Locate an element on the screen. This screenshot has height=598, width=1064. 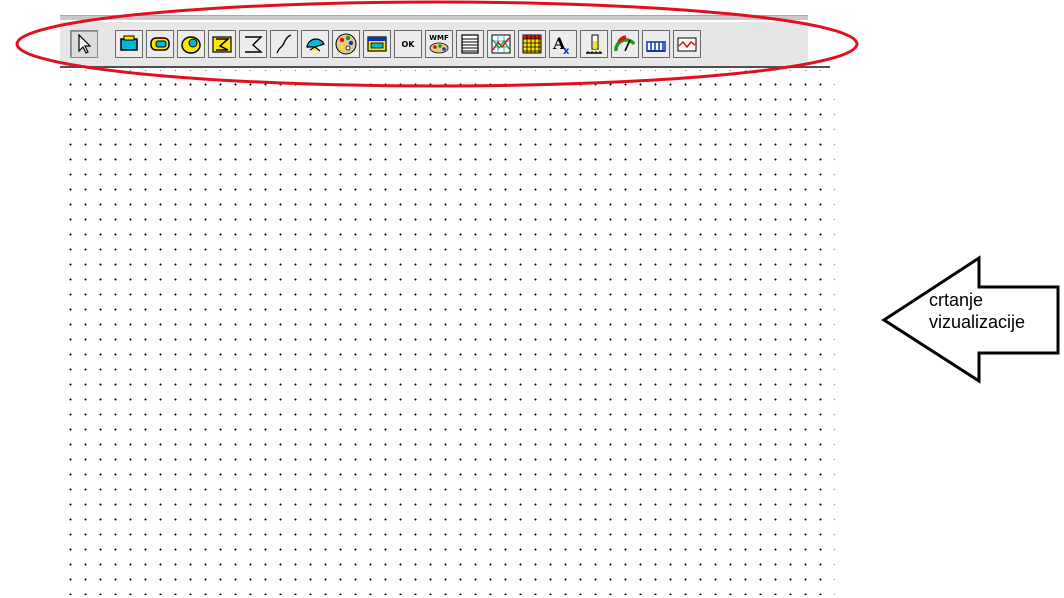
histogram-icon is located at coordinates (656, 44).